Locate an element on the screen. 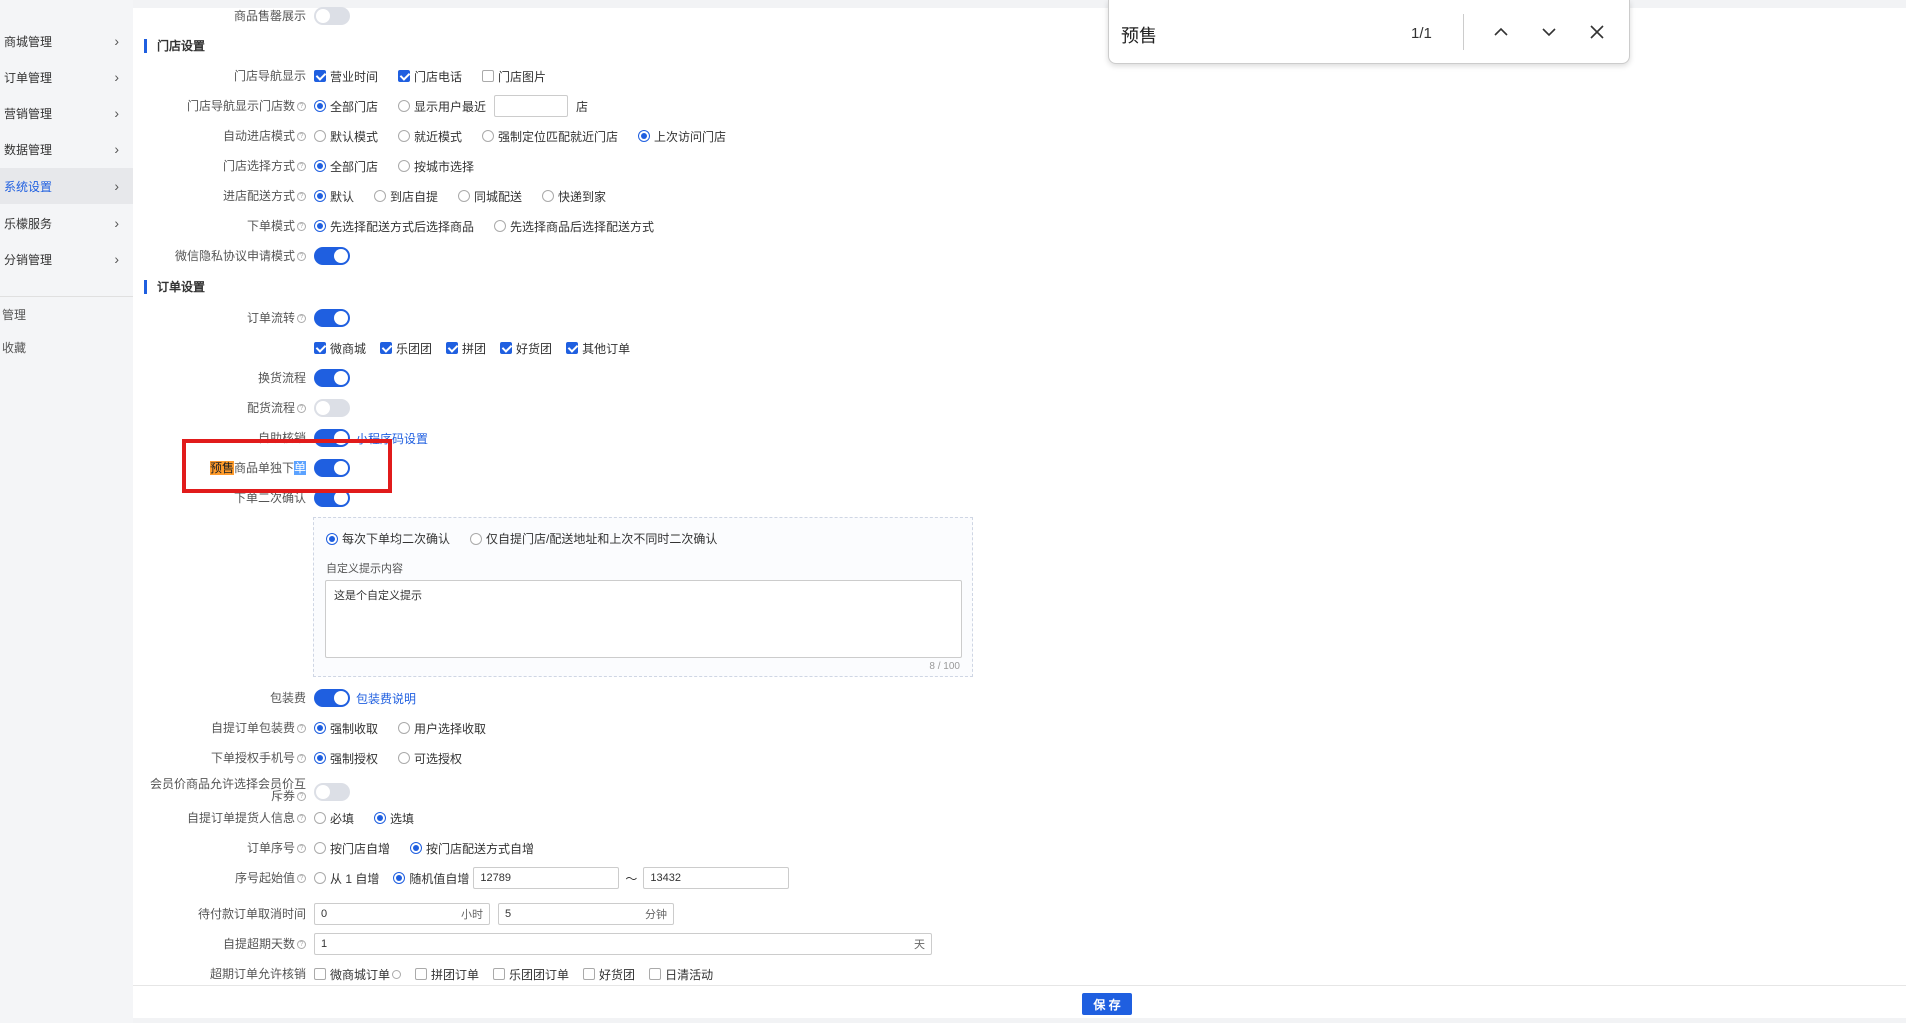 This screenshot has width=1906, height=1023. order-flow-toggle is located at coordinates (332, 318).